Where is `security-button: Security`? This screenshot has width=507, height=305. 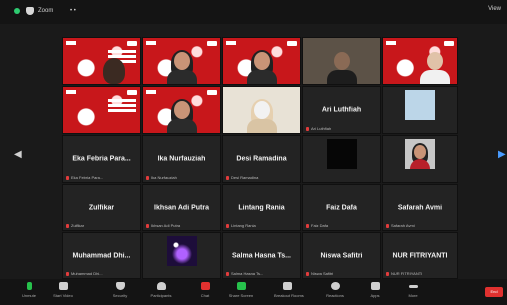
security-button: Security is located at coordinates (120, 290).